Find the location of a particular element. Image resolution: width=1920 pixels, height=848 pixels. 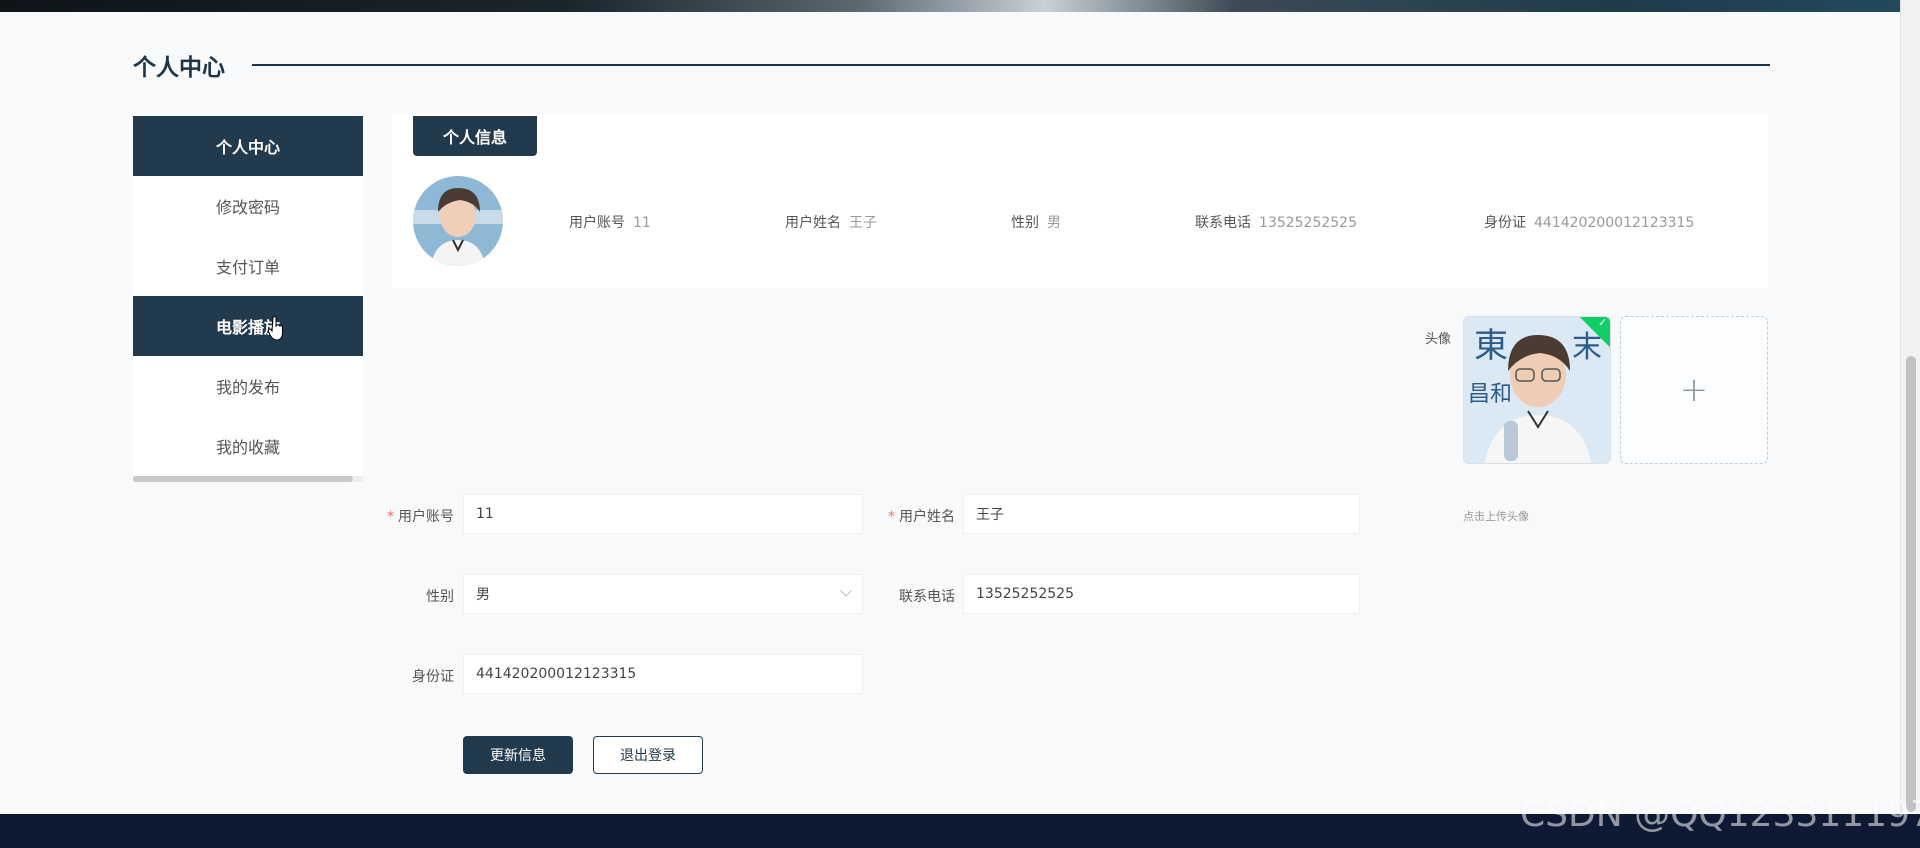

title-divider is located at coordinates (1011, 65).